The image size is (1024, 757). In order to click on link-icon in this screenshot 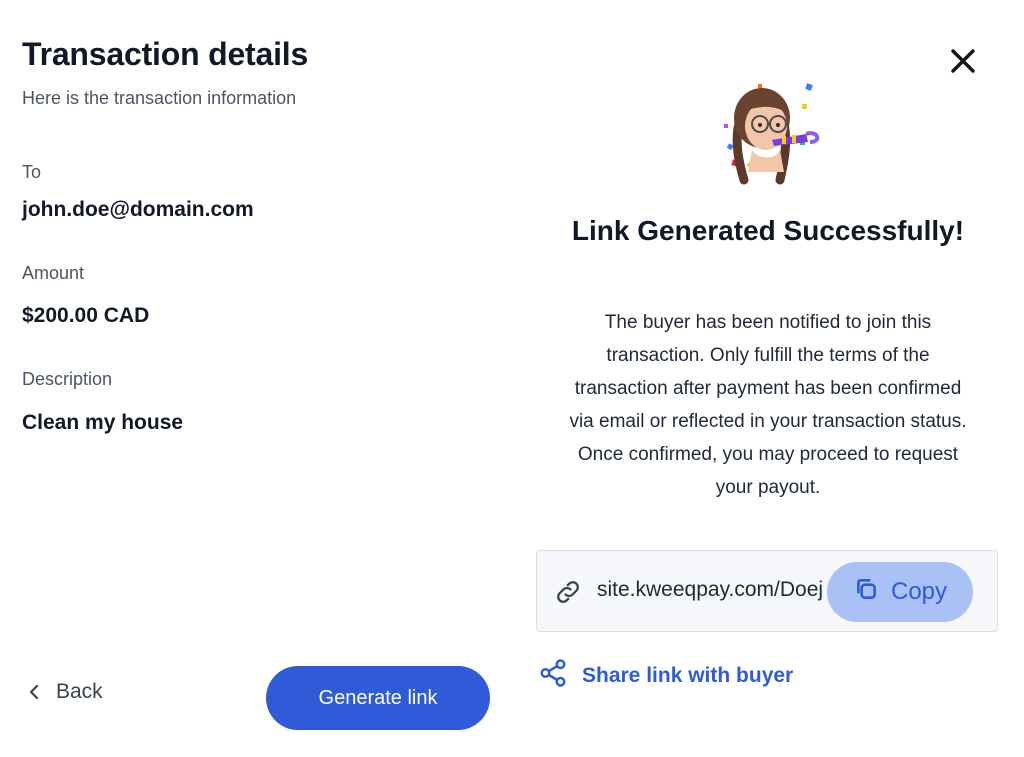, I will do `click(568, 592)`.